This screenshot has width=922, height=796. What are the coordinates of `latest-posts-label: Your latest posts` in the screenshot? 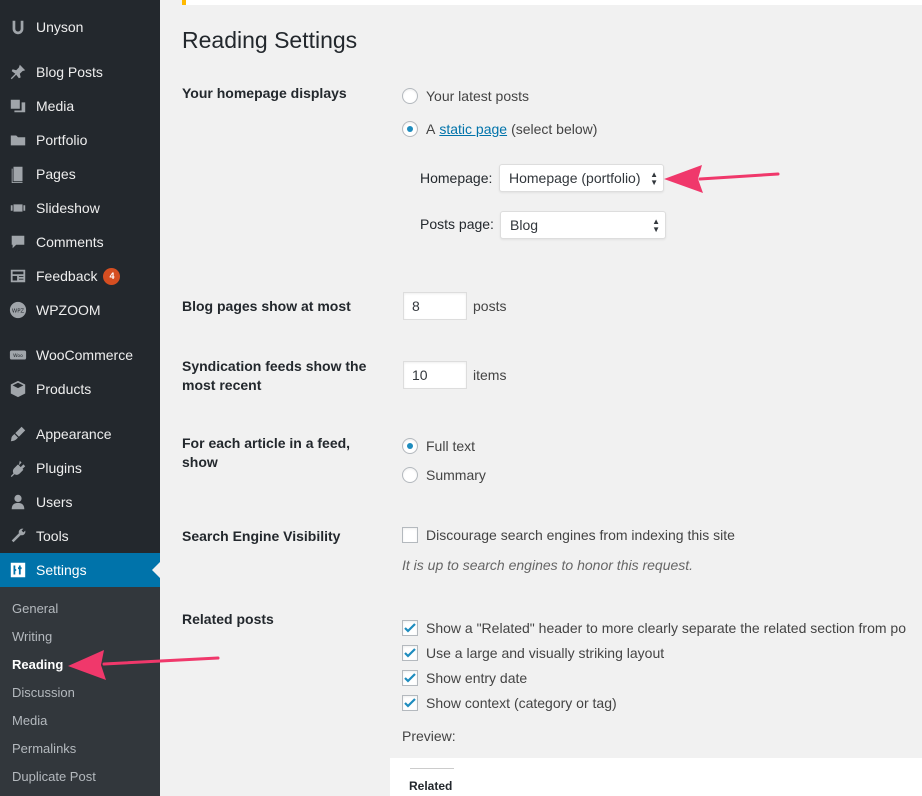 It's located at (477, 96).